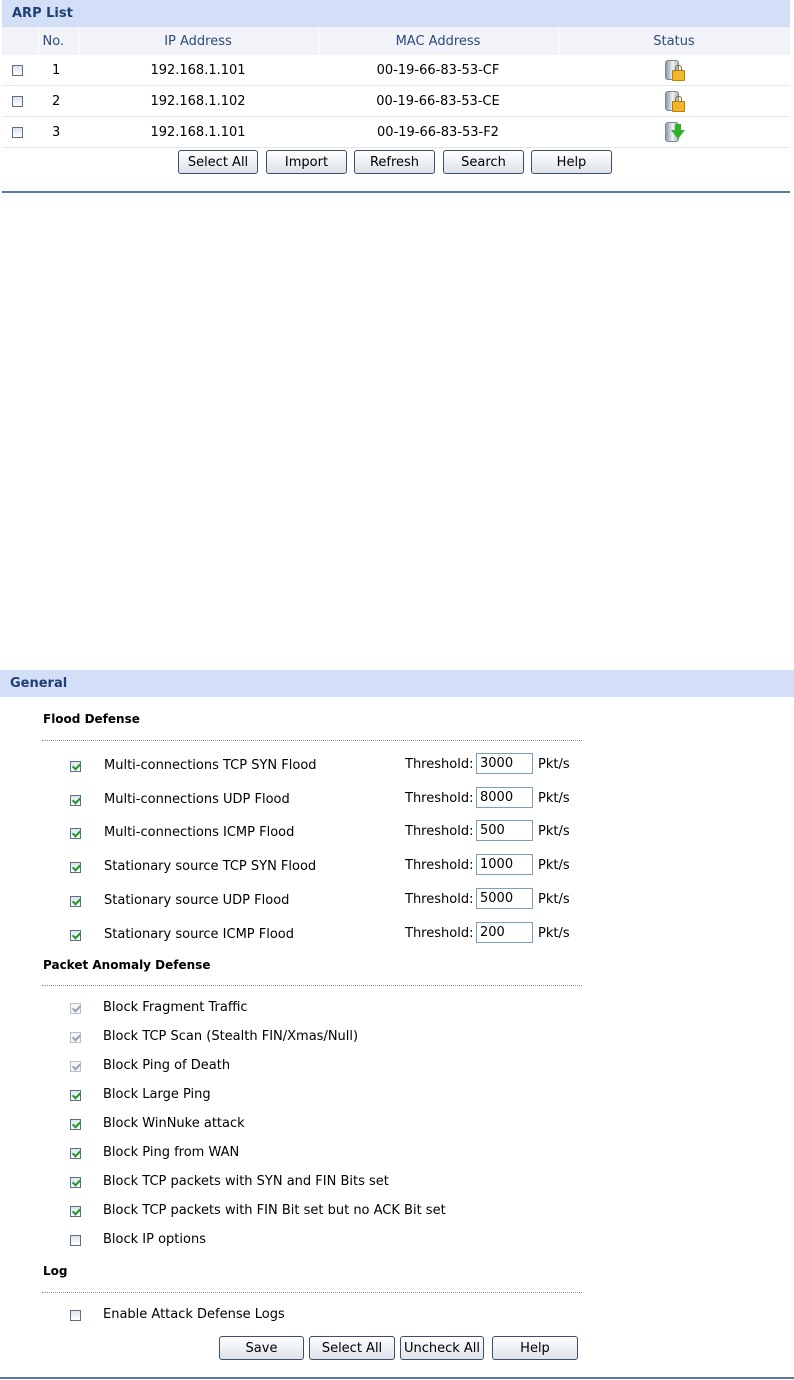 This screenshot has height=1380, width=794. I want to click on row-no: 2, so click(58, 101).